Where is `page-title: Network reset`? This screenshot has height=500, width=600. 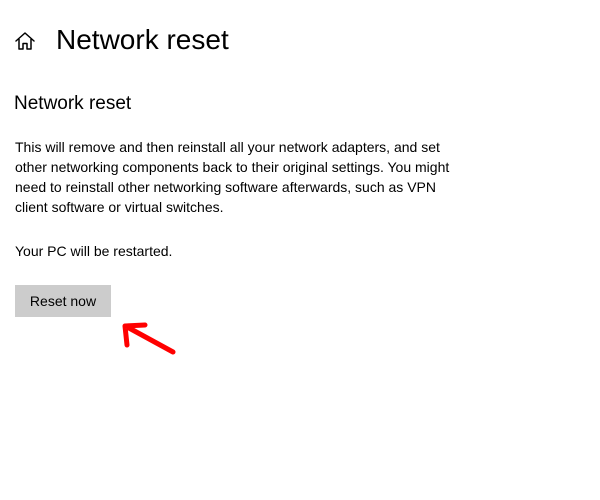
page-title: Network reset is located at coordinates (142, 39).